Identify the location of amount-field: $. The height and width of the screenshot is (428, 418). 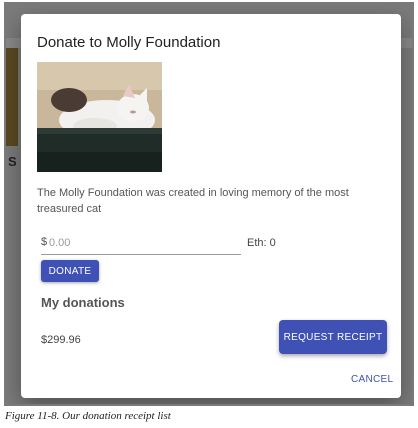
(141, 244).